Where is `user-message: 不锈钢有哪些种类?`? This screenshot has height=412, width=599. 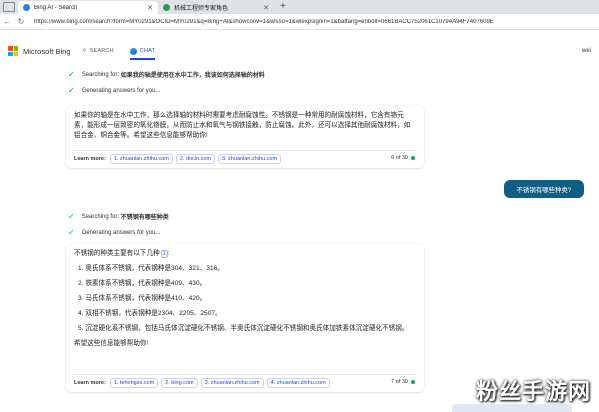
user-message: 不锈钢有哪些种类? is located at coordinates (544, 189).